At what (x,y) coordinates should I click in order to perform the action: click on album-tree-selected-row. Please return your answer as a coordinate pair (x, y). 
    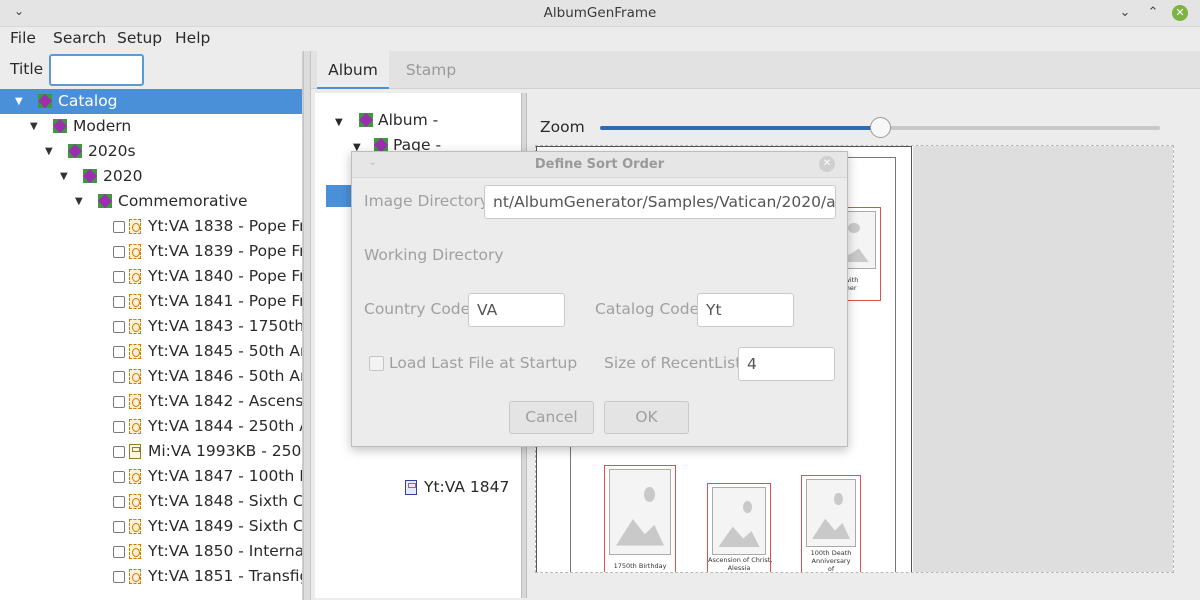
    Looking at the image, I should click on (340, 196).